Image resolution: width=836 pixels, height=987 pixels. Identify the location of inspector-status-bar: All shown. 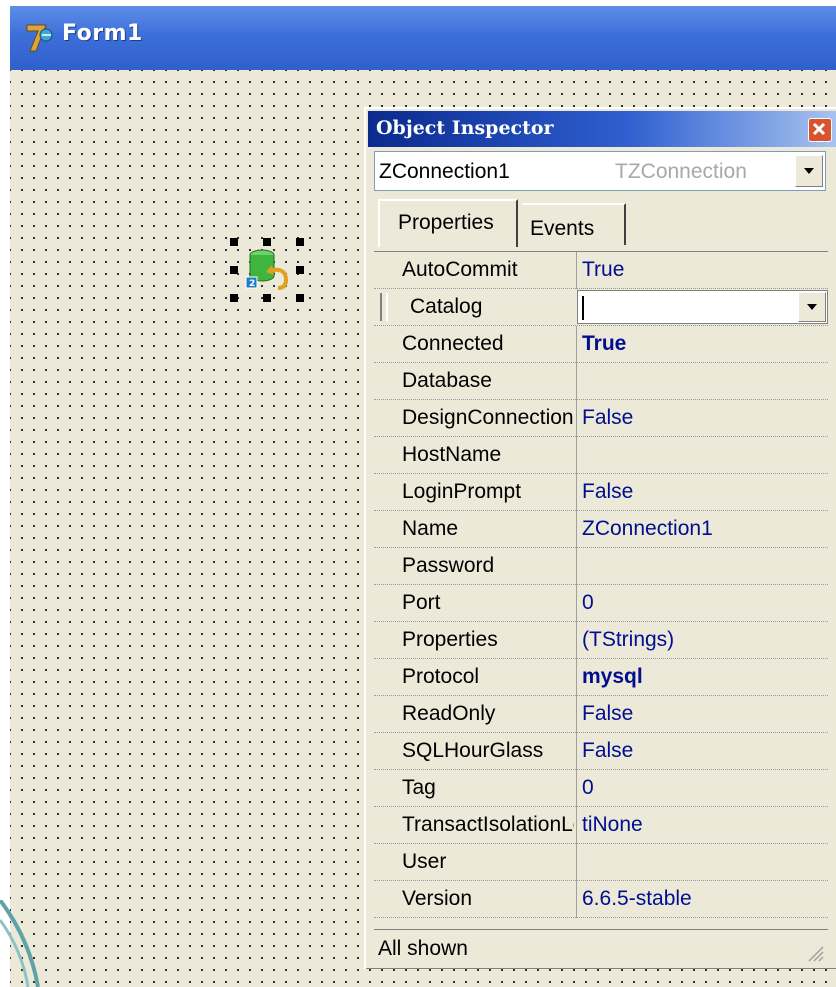
(601, 947).